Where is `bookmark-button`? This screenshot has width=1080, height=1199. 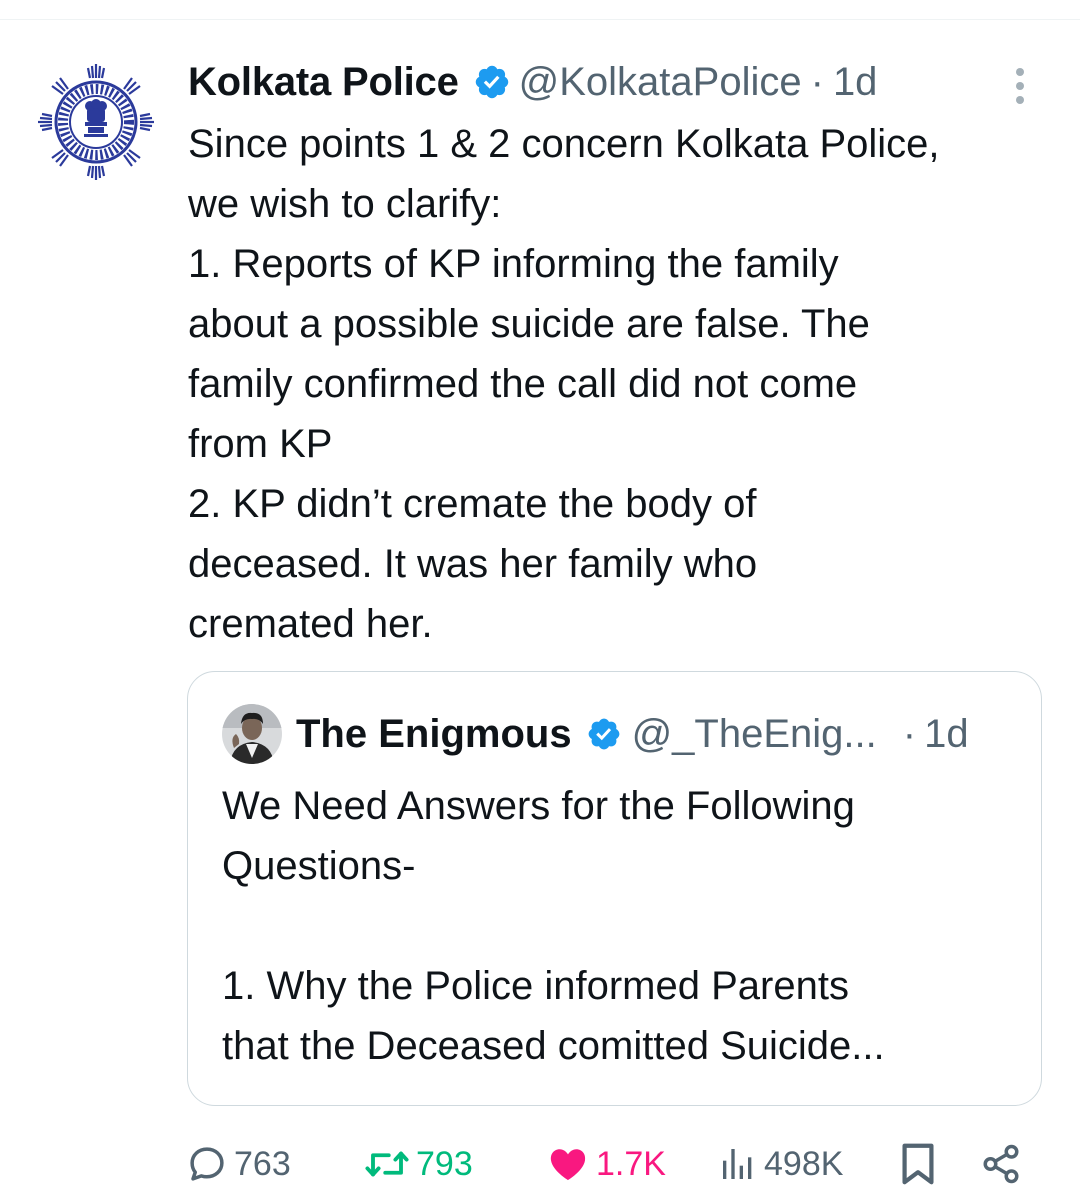 bookmark-button is located at coordinates (918, 1164).